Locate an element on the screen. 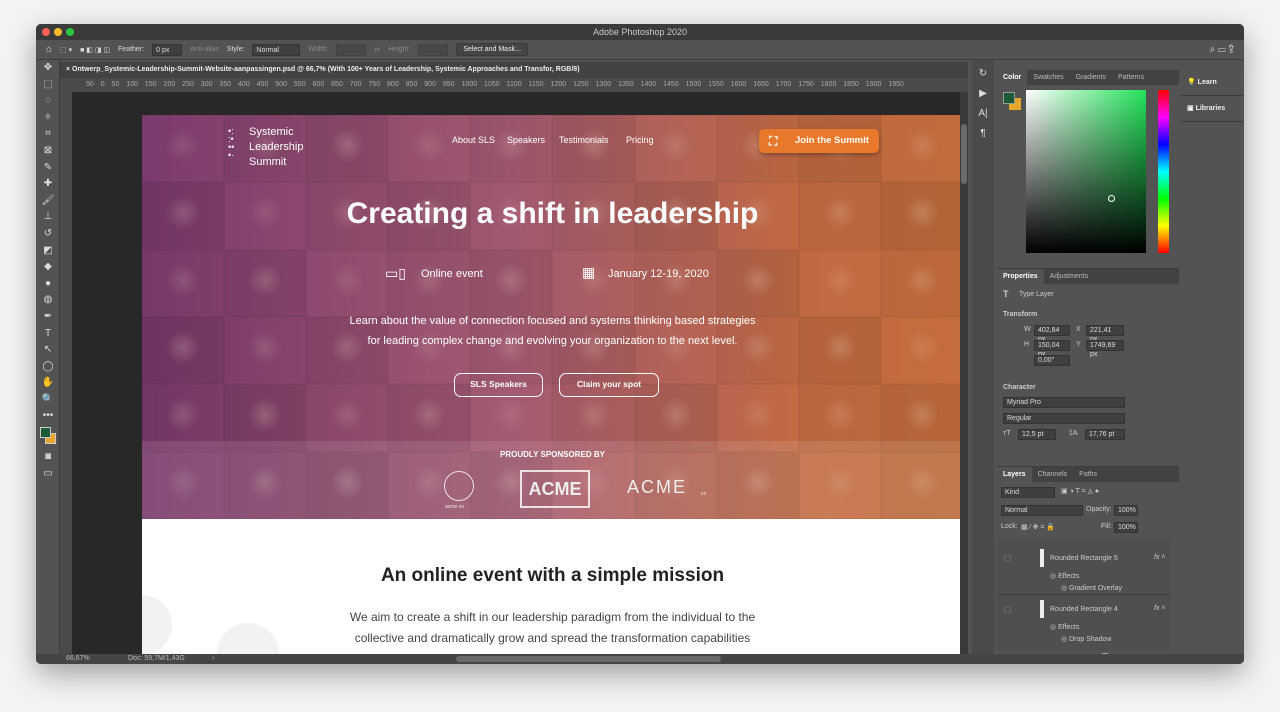  height-input is located at coordinates (433, 49).